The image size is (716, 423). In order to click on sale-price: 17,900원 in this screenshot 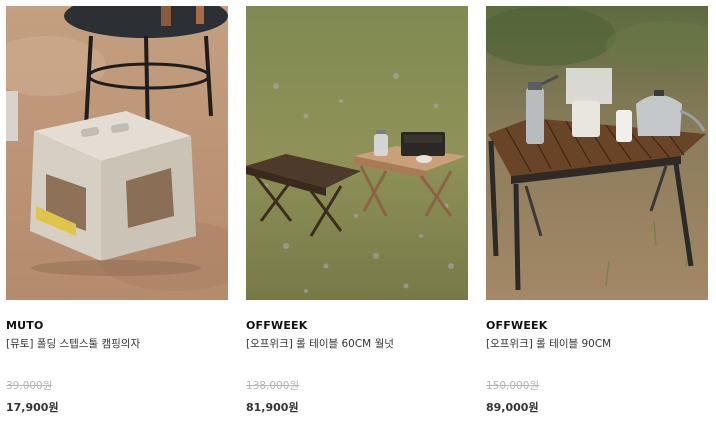, I will do `click(32, 407)`.